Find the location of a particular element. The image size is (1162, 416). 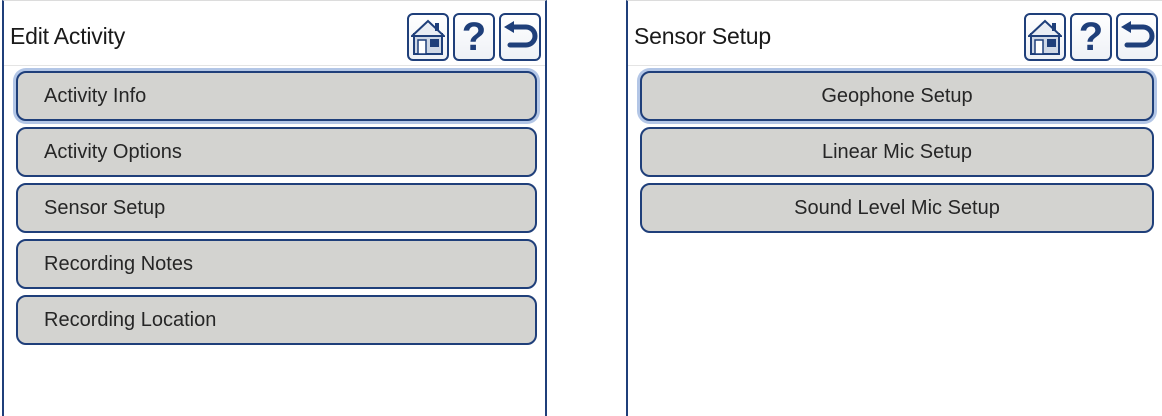

geophone-setup-button: Geophone Setup is located at coordinates (897, 96).